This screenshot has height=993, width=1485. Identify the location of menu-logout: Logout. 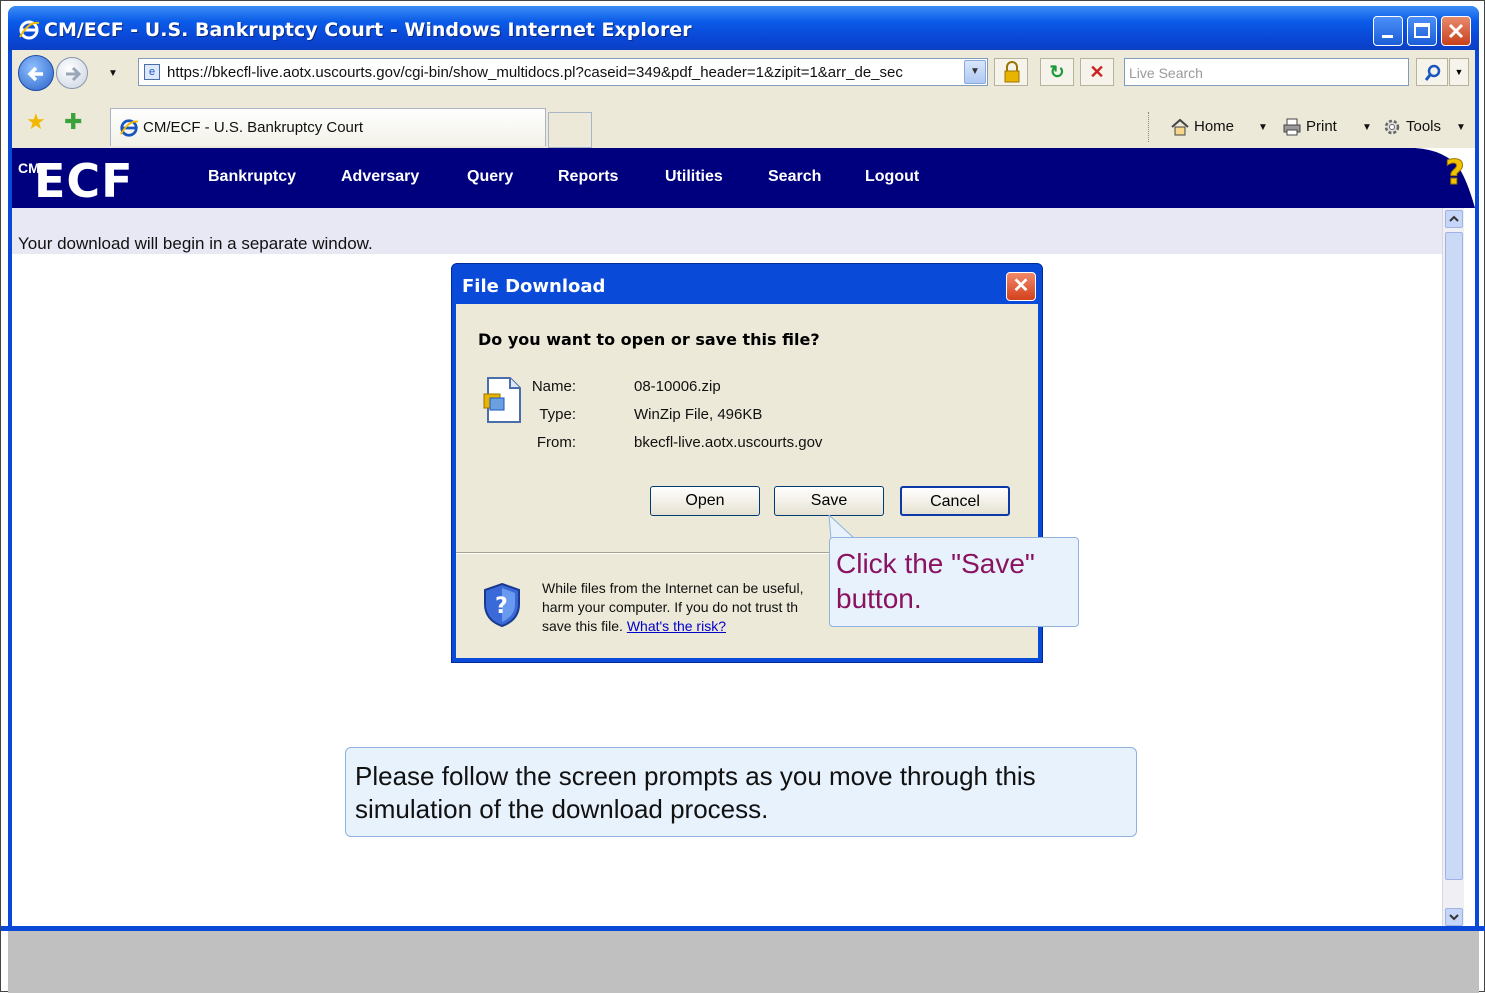
(892, 177).